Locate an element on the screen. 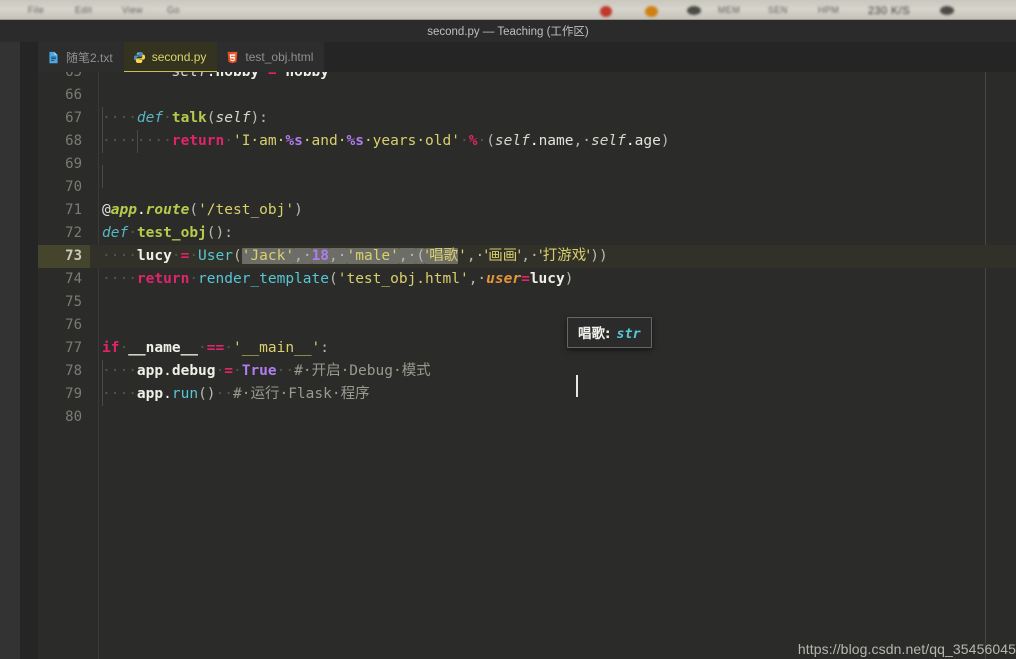 The height and width of the screenshot is (659, 1016). code-line: 75 is located at coordinates (527, 302).